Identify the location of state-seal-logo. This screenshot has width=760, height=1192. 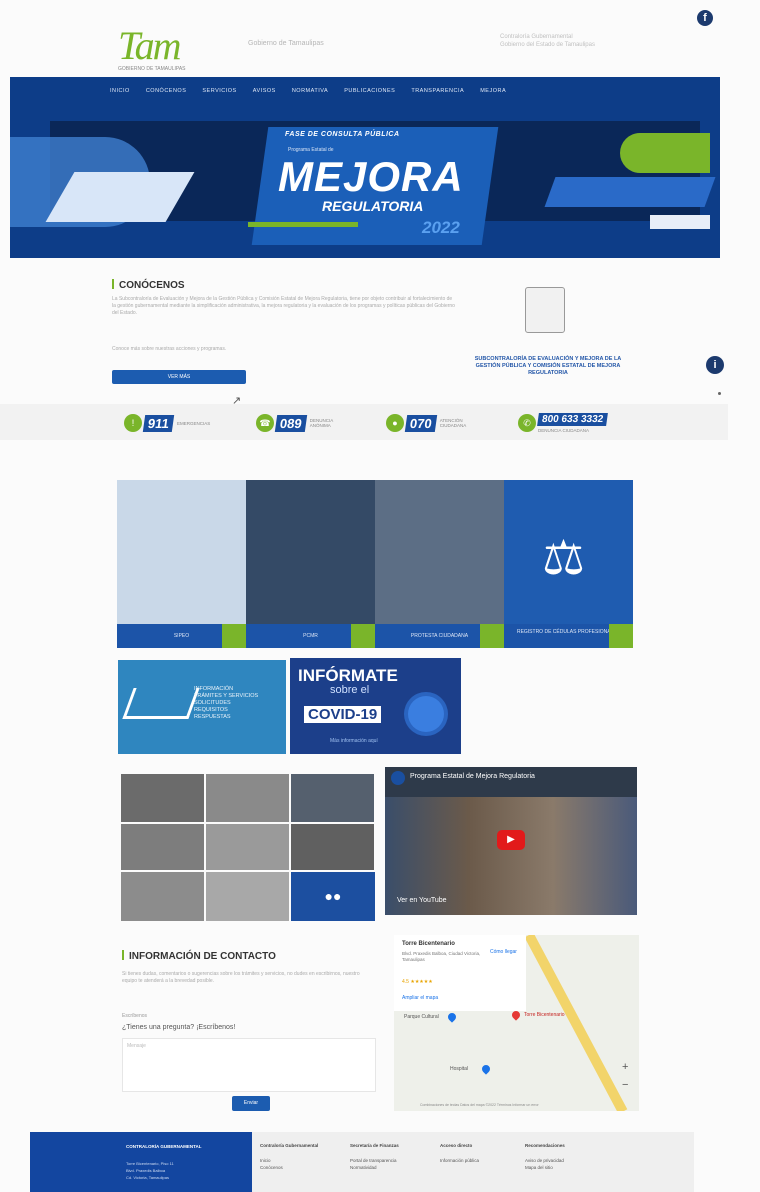
(545, 310).